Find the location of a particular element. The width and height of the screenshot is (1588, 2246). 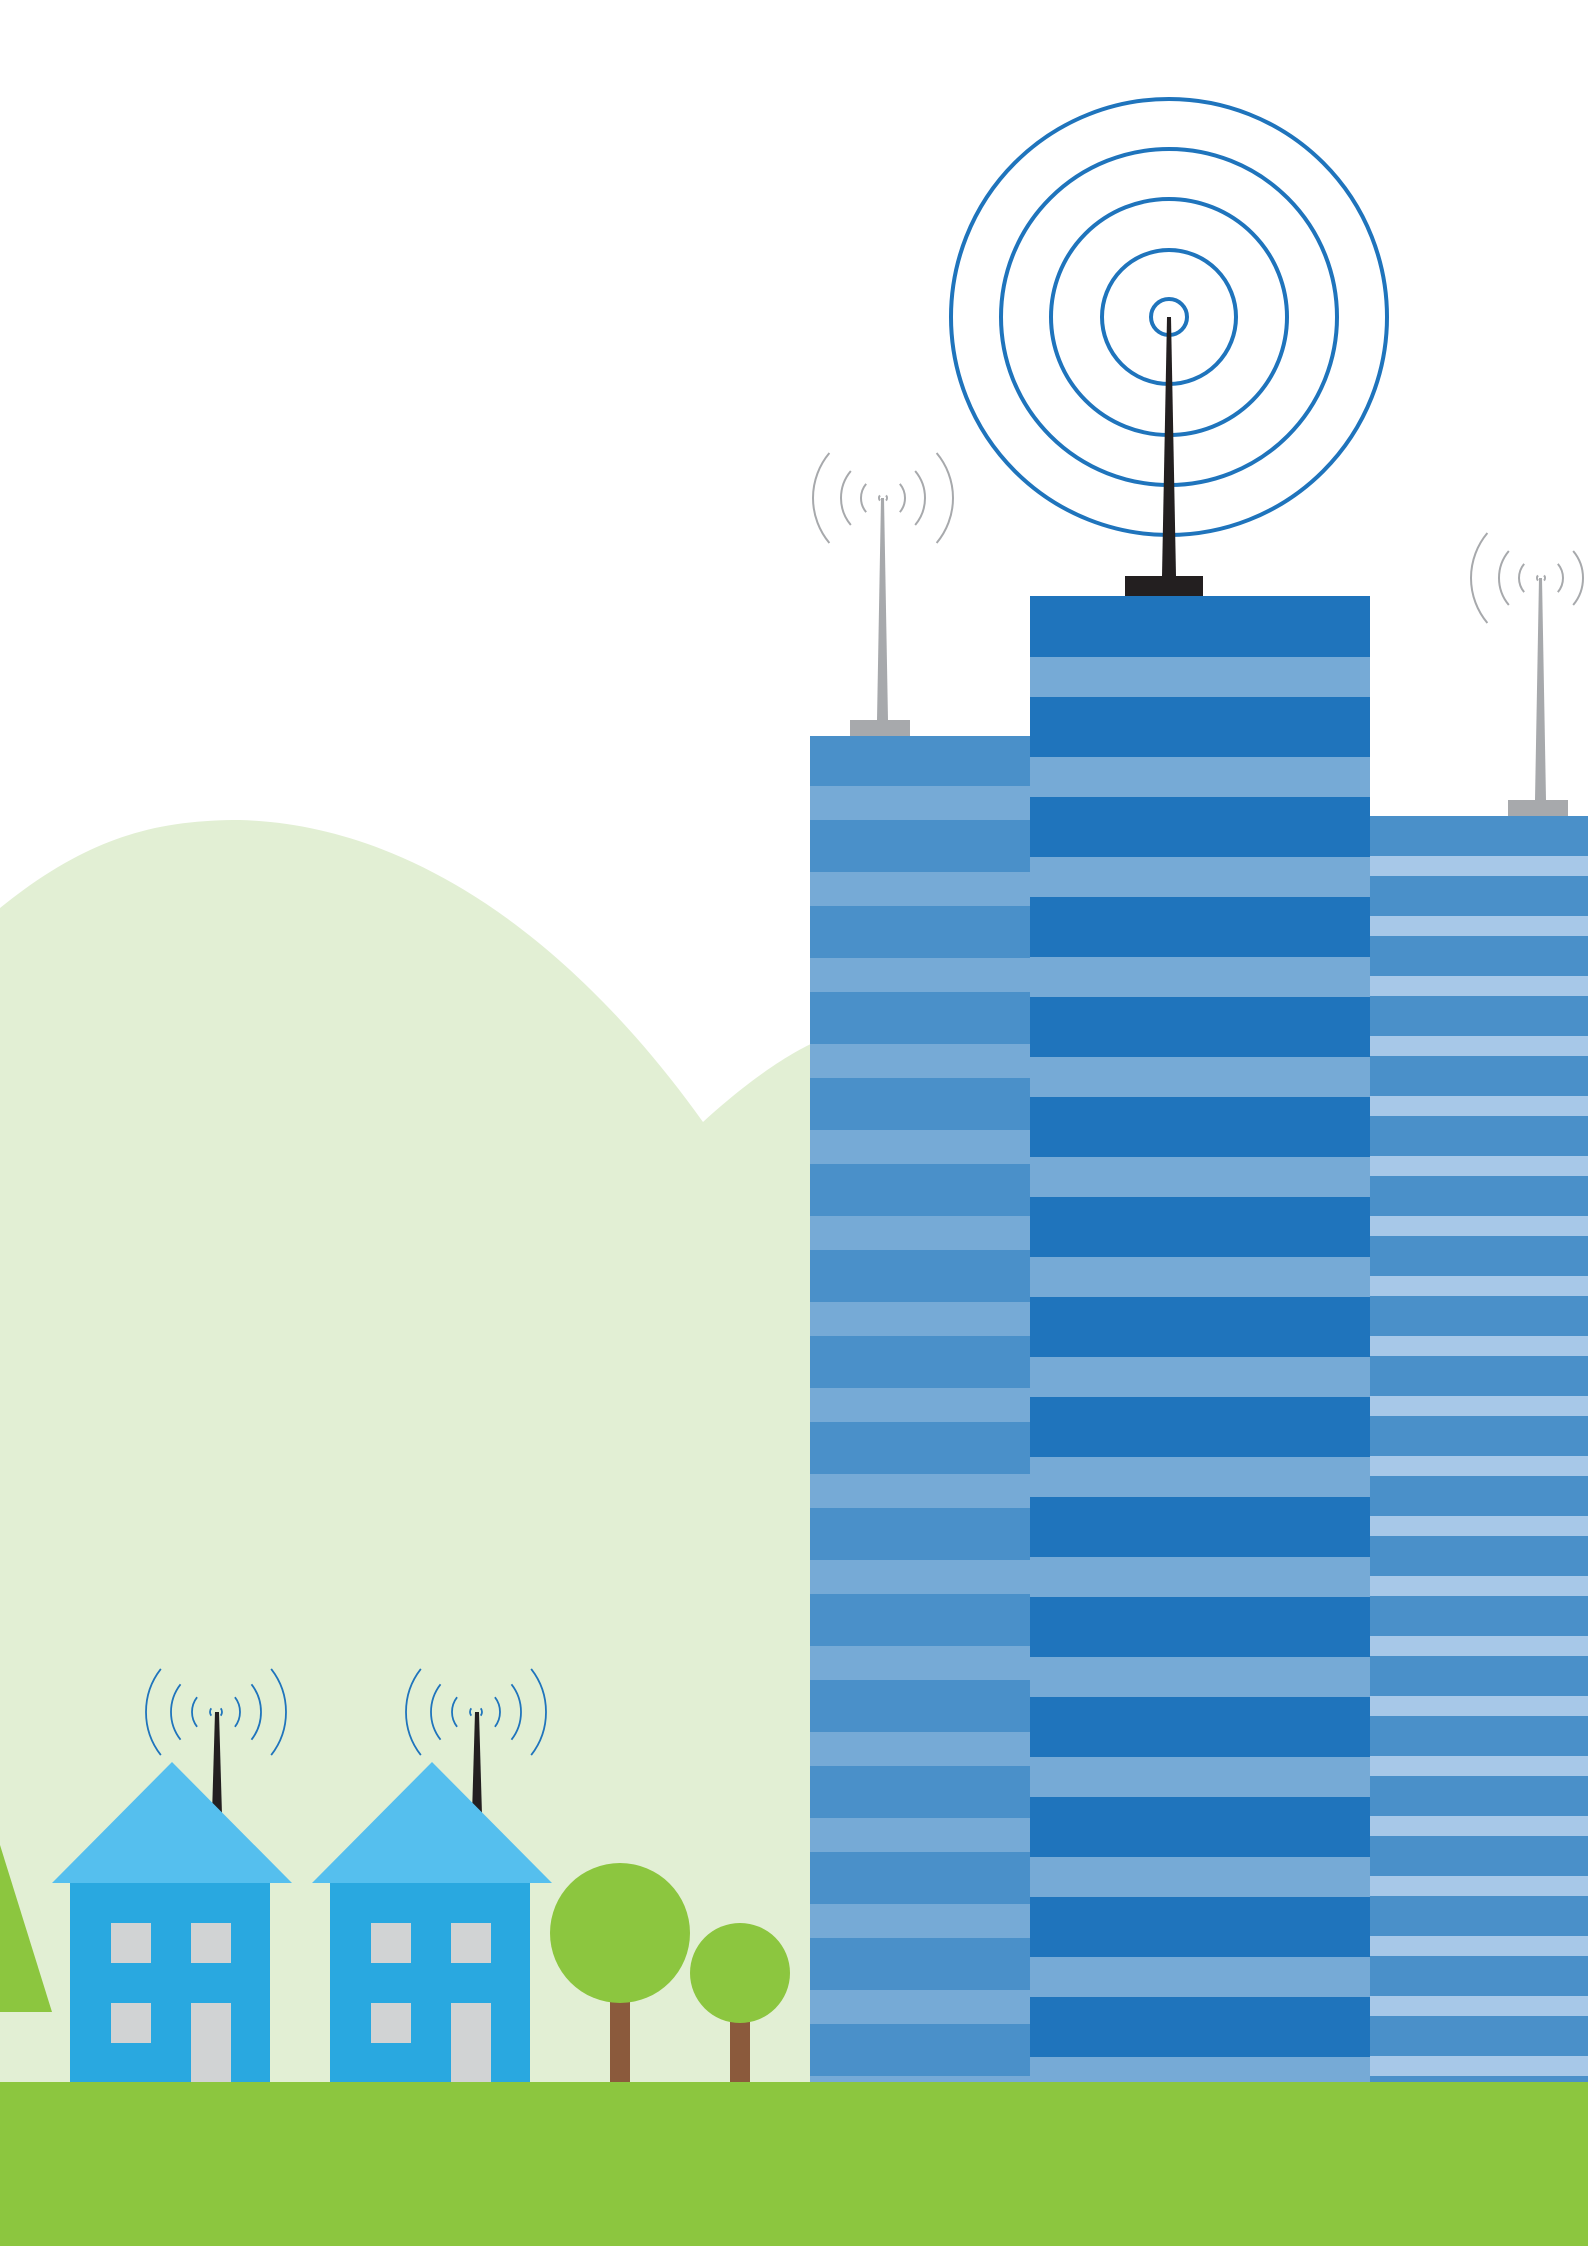

right-tower-antenna is located at coordinates (1527, 674).